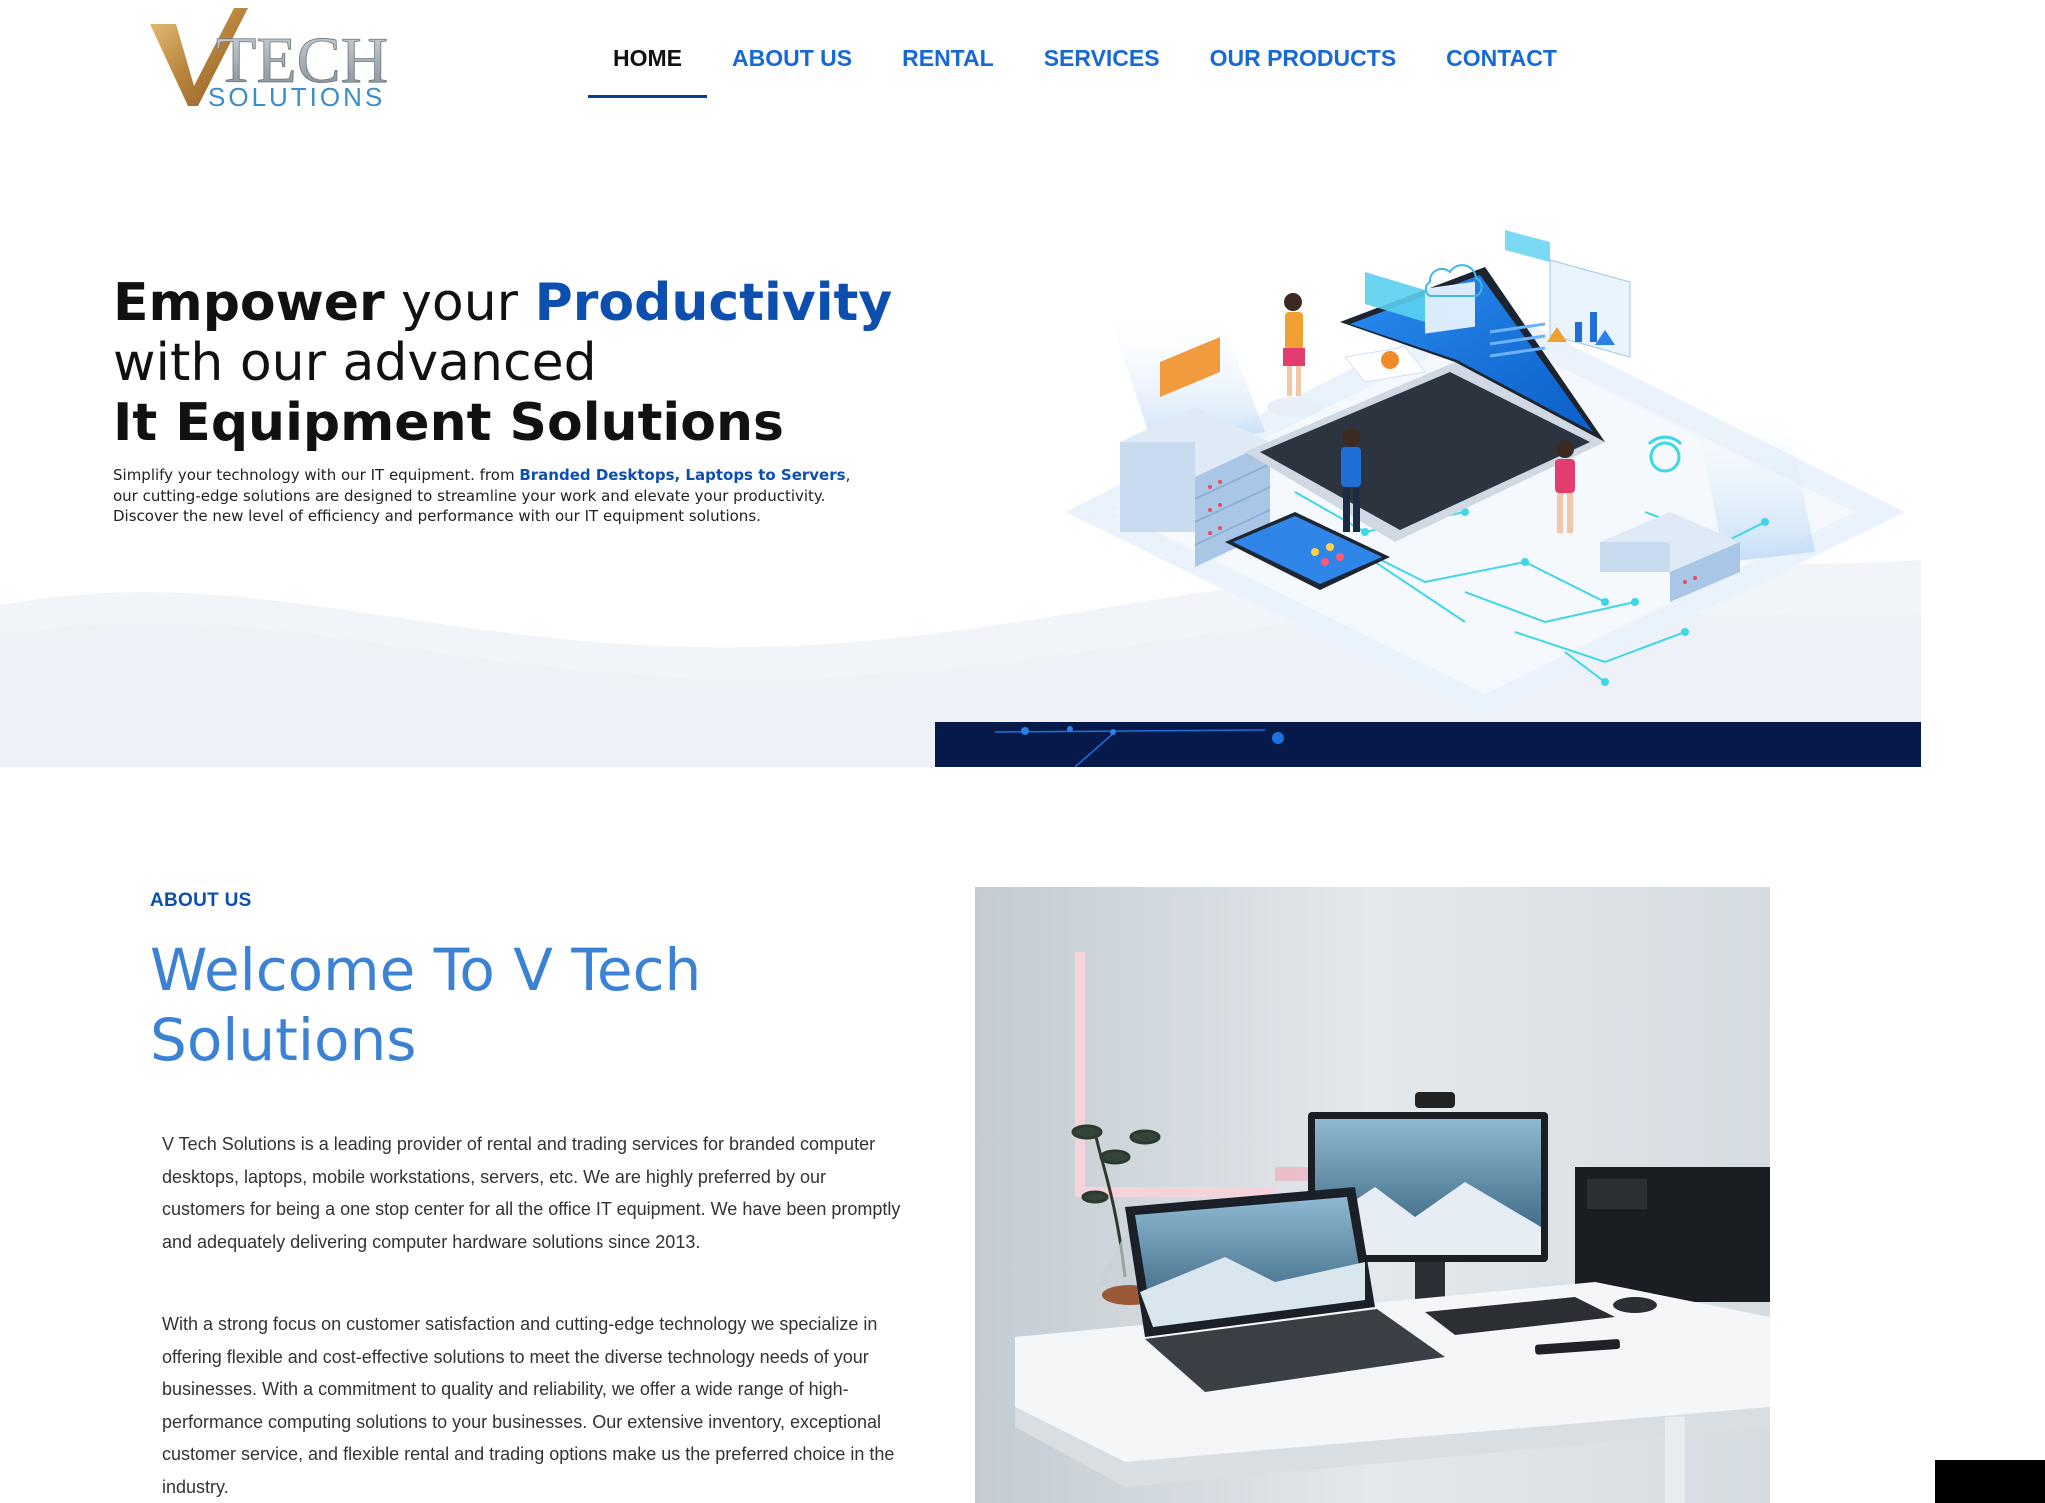  Describe the element at coordinates (426, 1005) in the screenshot. I see `about-title: Welcome To V Tech Solutions` at that location.